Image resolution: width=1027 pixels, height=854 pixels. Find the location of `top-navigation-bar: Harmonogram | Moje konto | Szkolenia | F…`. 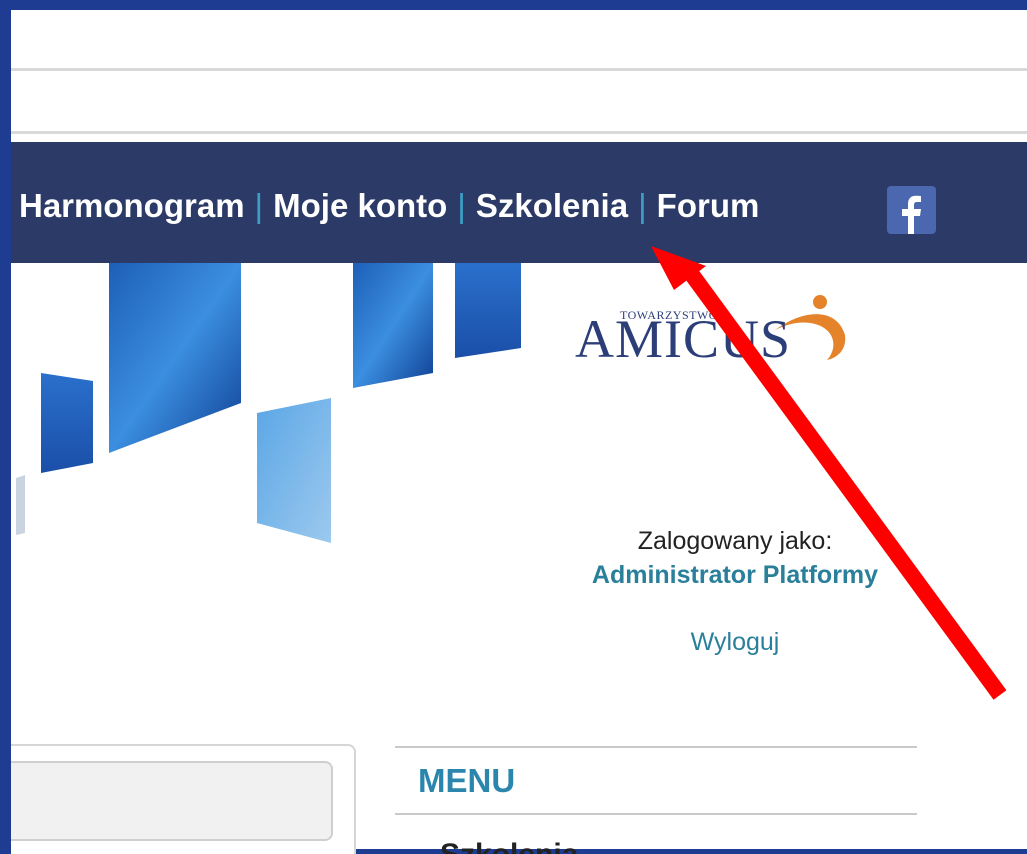

top-navigation-bar: Harmonogram | Moje konto | Szkolenia | F… is located at coordinates (519, 202).